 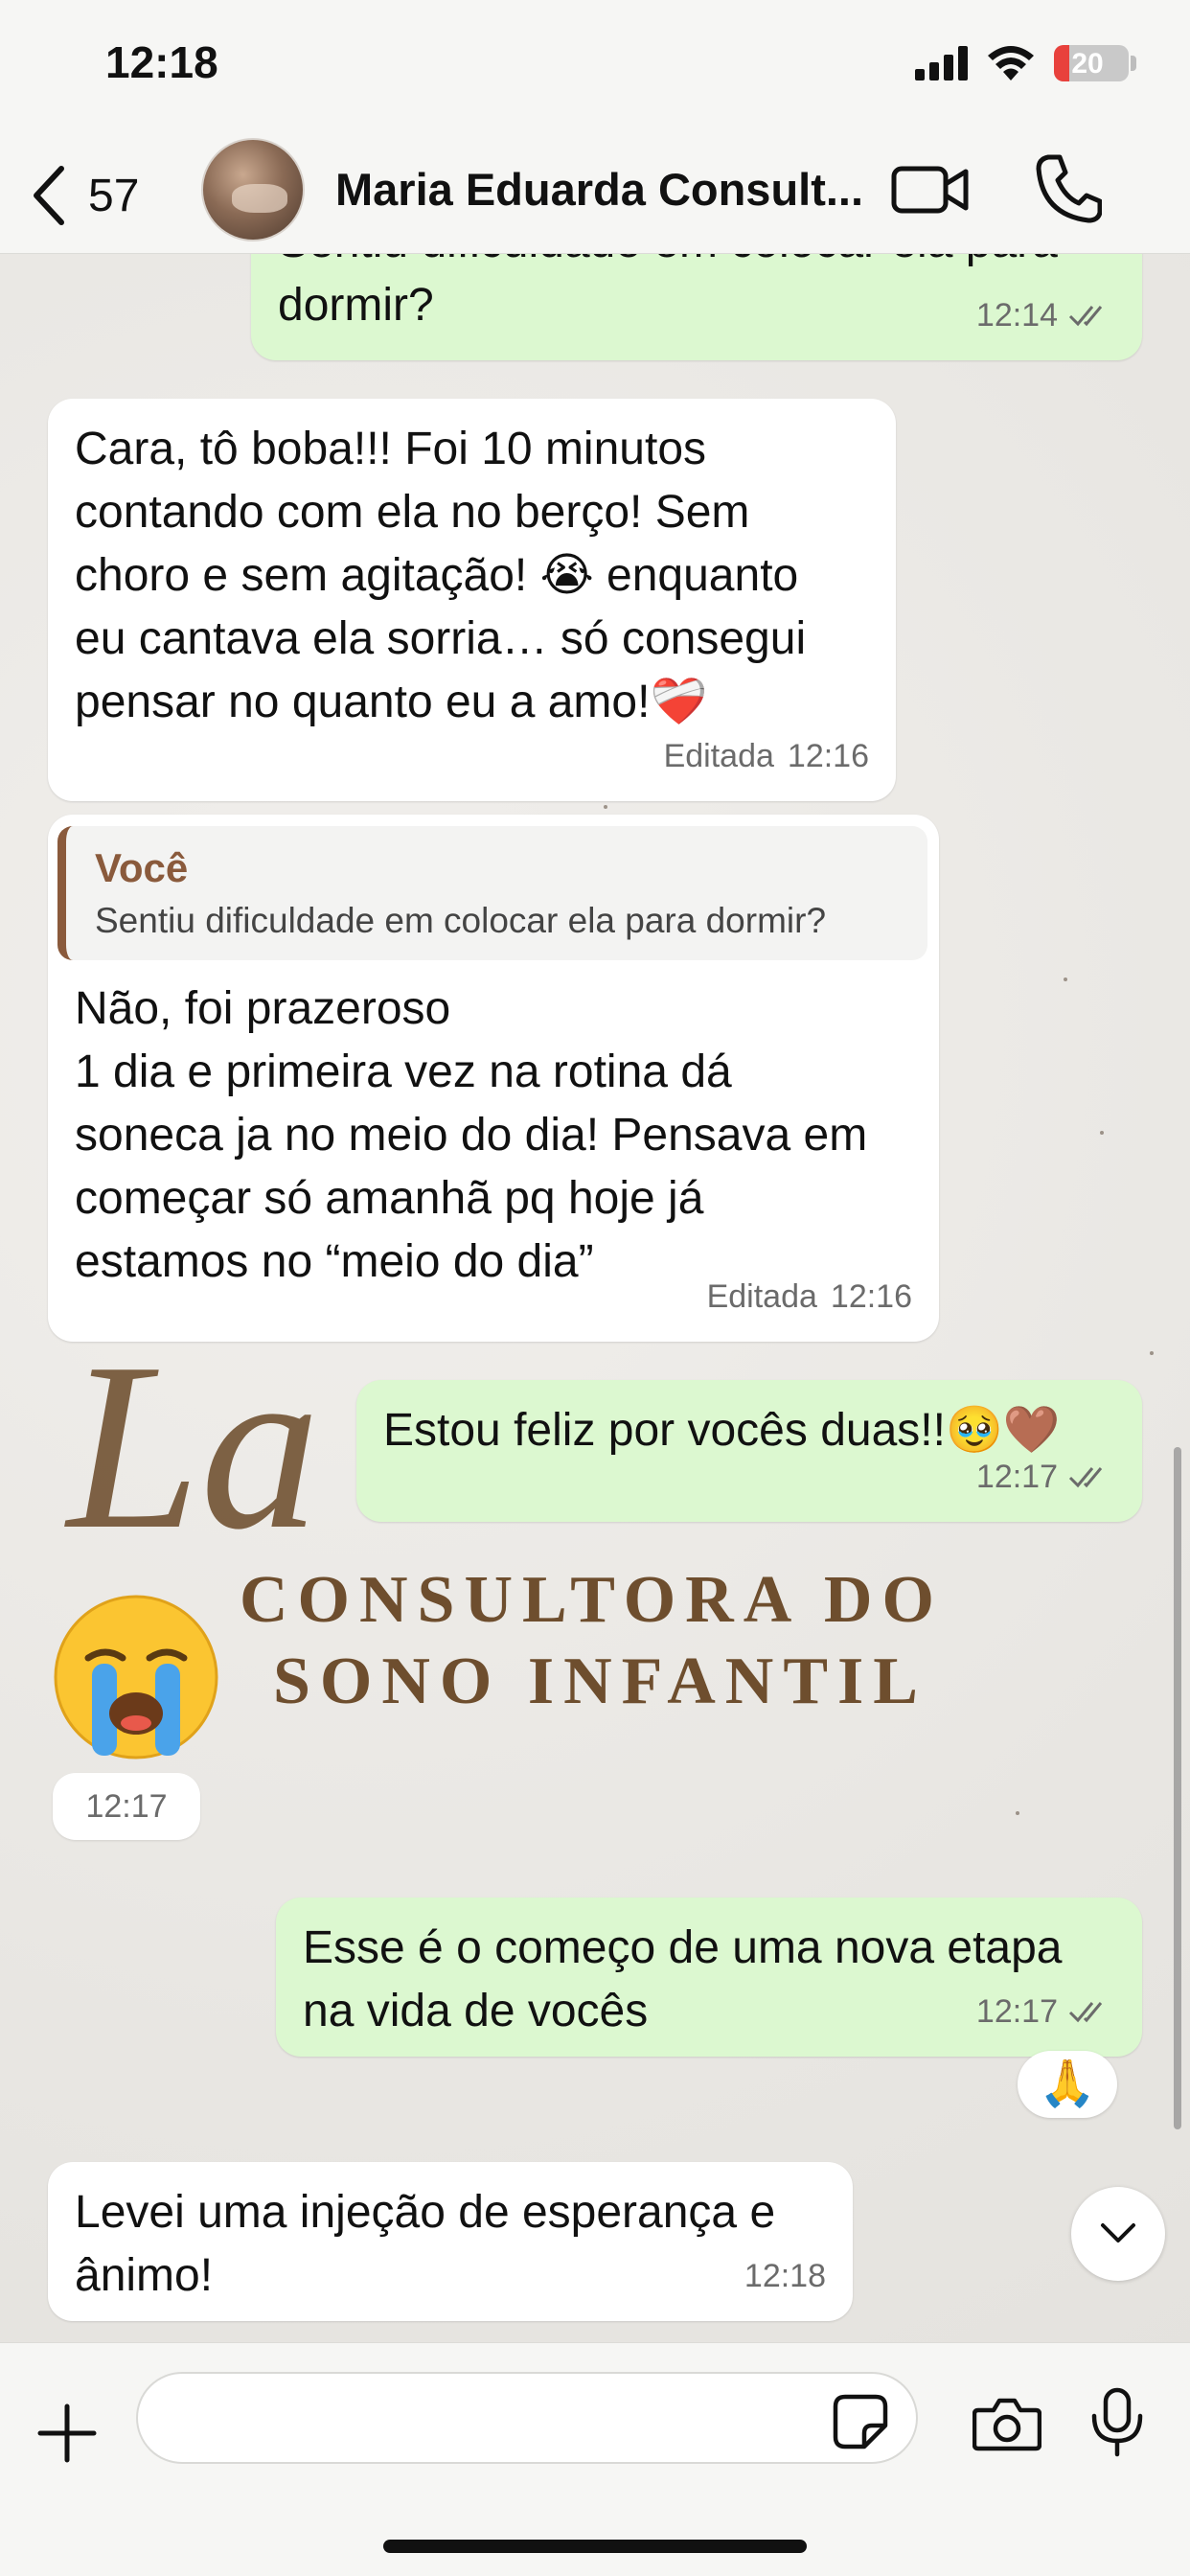 What do you see at coordinates (942, 63) in the screenshot?
I see `cellular-signal-icon` at bounding box center [942, 63].